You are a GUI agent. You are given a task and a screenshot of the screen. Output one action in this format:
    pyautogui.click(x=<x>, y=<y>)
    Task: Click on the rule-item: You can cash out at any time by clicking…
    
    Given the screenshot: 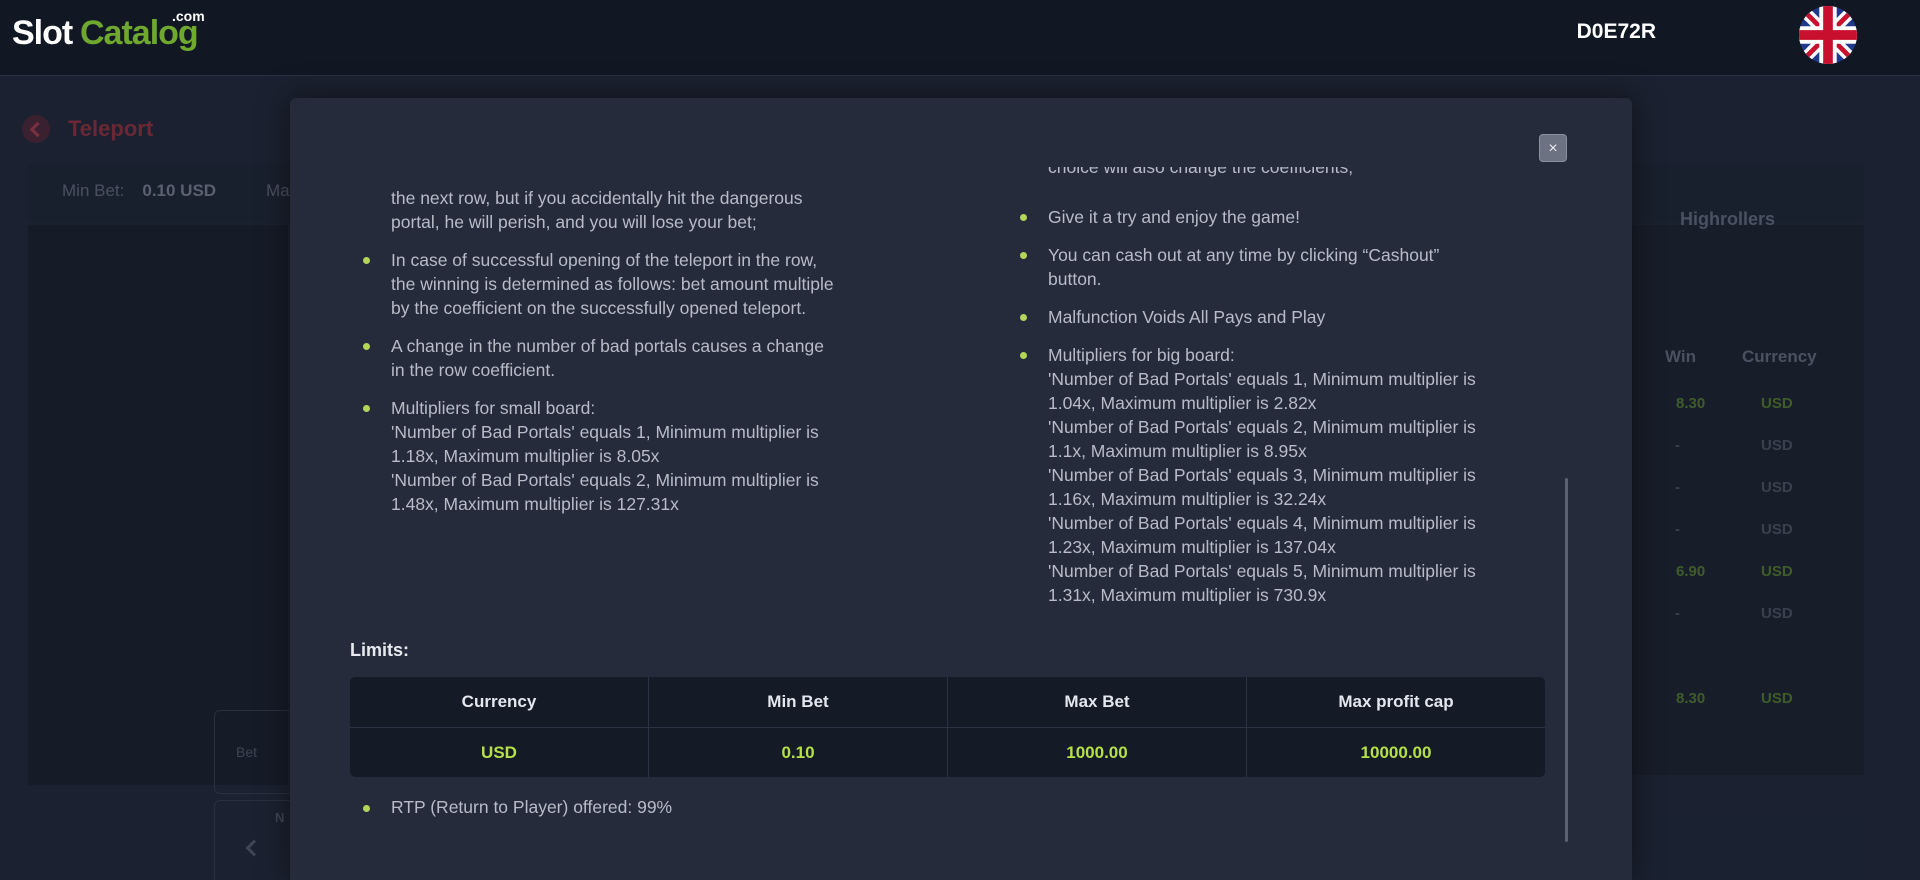 What is the action you would take?
    pyautogui.click(x=1284, y=267)
    